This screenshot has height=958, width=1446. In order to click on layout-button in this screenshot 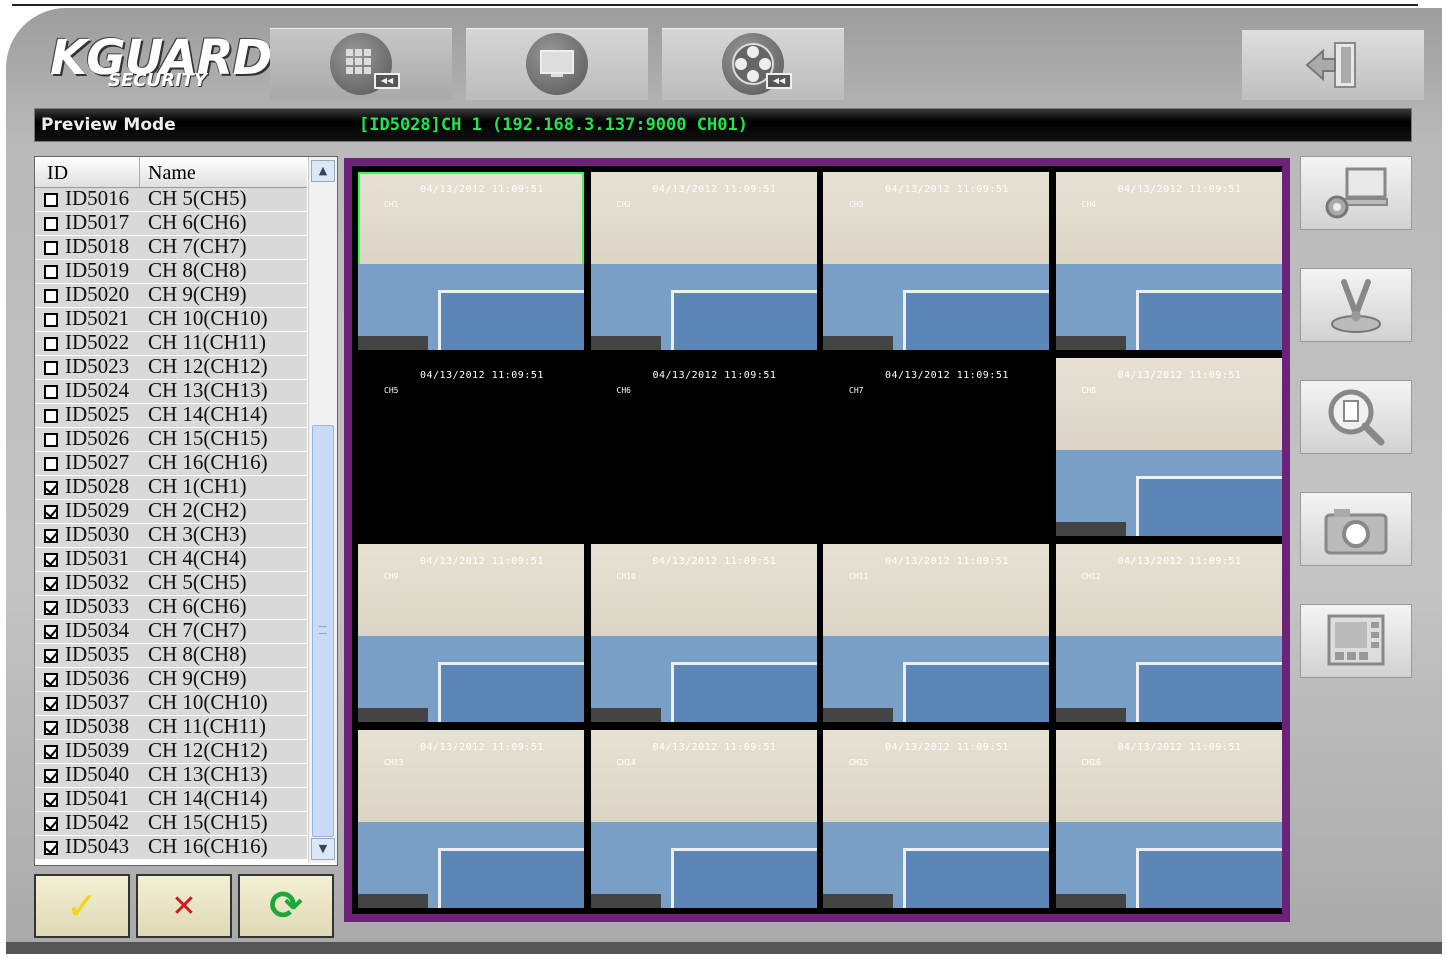, I will do `click(1356, 641)`.